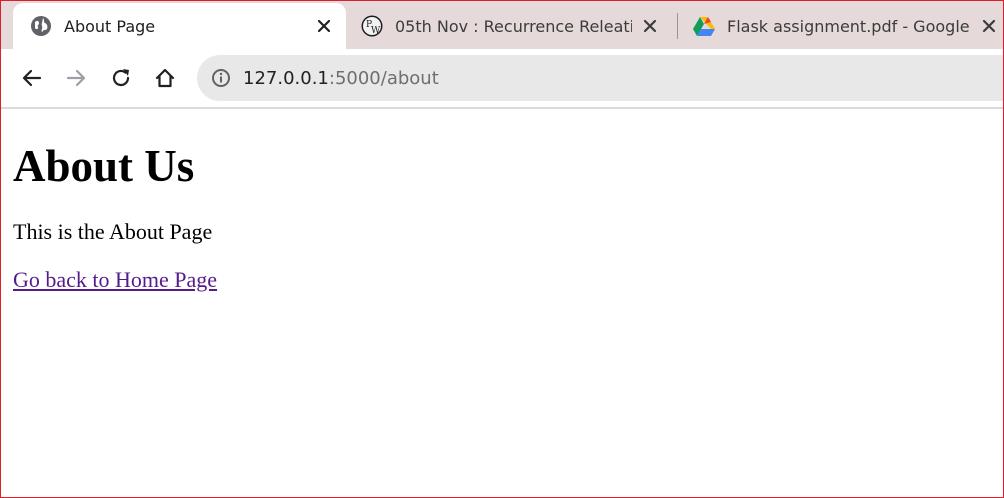  I want to click on address-bar: 127.0.0.1:5000/about, so click(600, 78).